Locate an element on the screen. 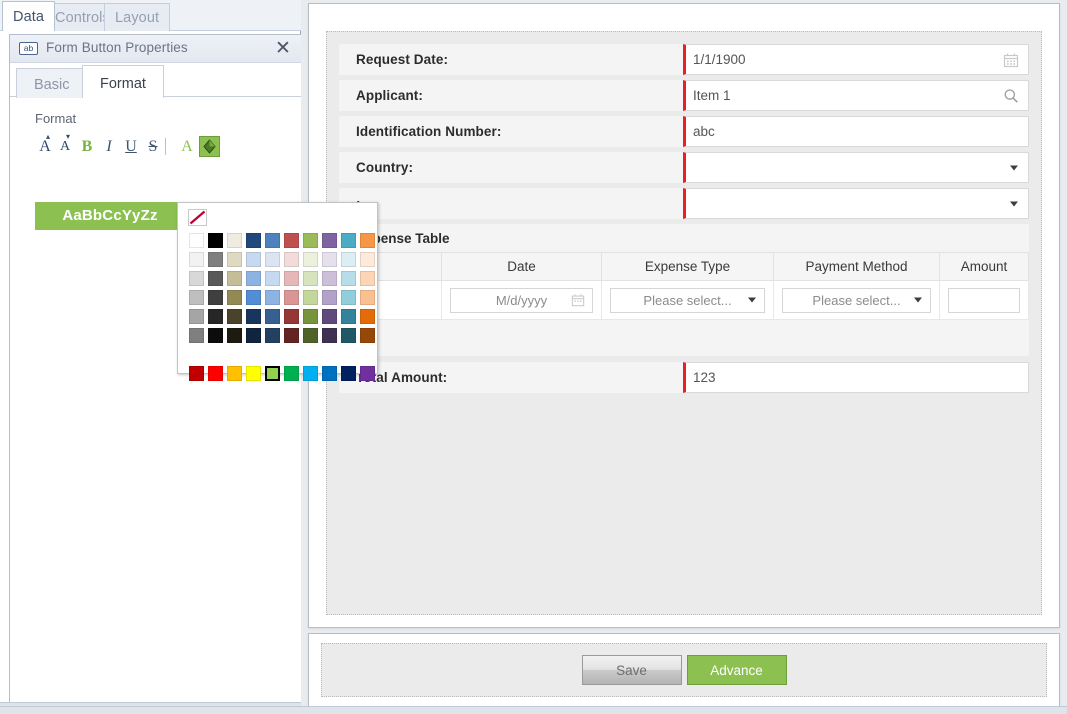  field-city is located at coordinates (856, 203).